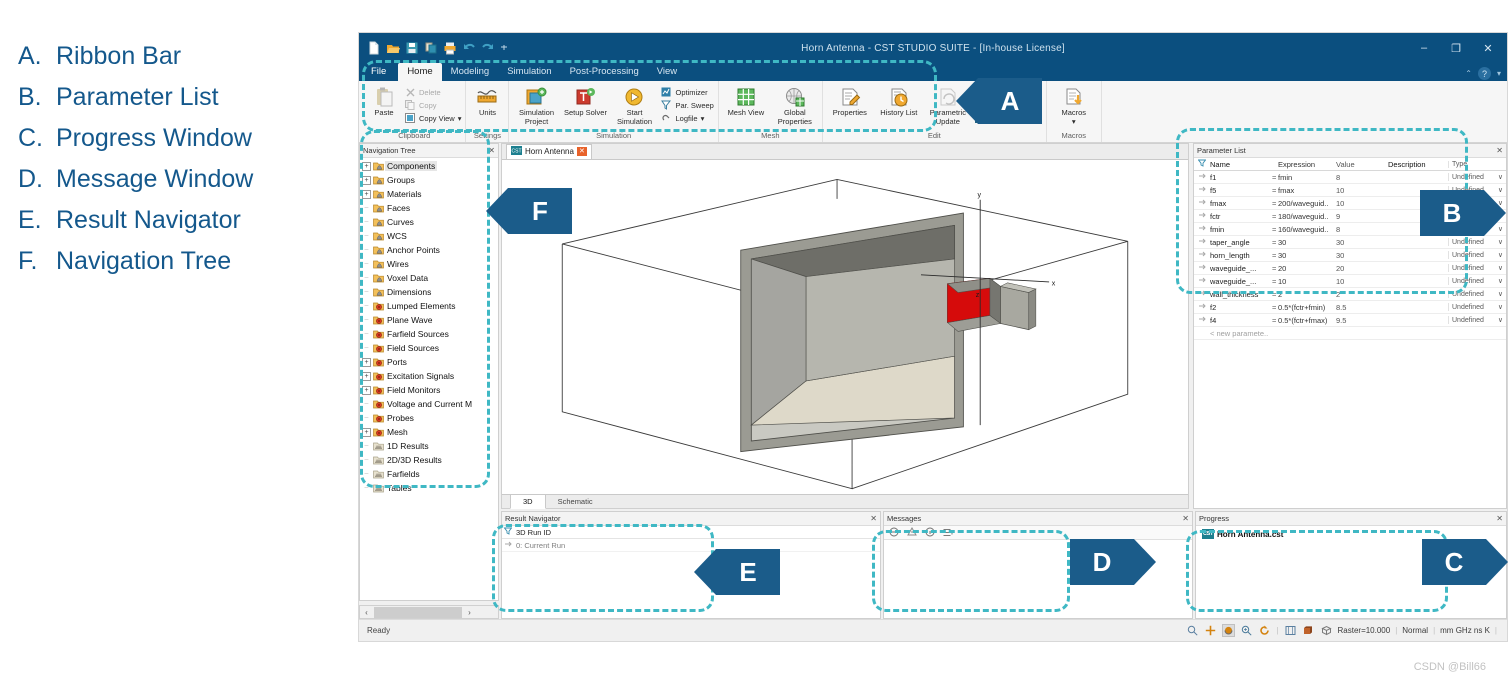 The image size is (1508, 679). Describe the element at coordinates (795, 105) in the screenshot. I see `global-properties-button: Global Properties` at that location.